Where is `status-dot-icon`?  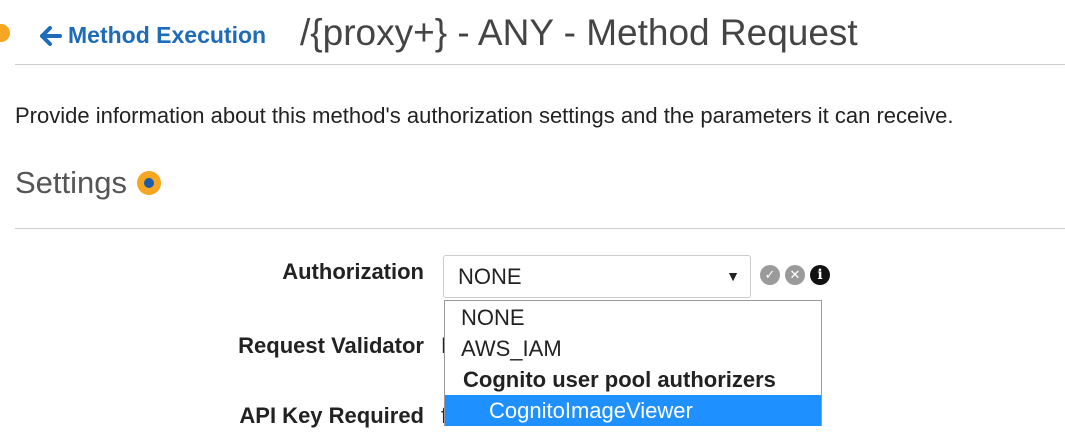
status-dot-icon is located at coordinates (5, 33).